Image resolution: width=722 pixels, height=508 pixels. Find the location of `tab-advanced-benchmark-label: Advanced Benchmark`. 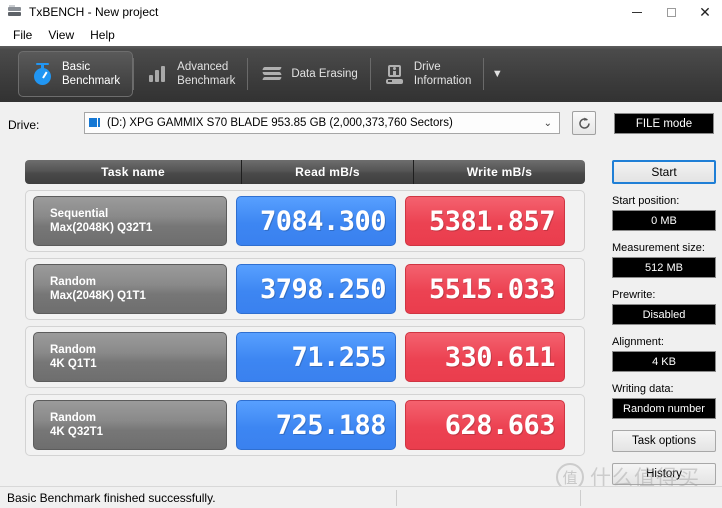

tab-advanced-benchmark-label: Advanced Benchmark is located at coordinates (206, 73).